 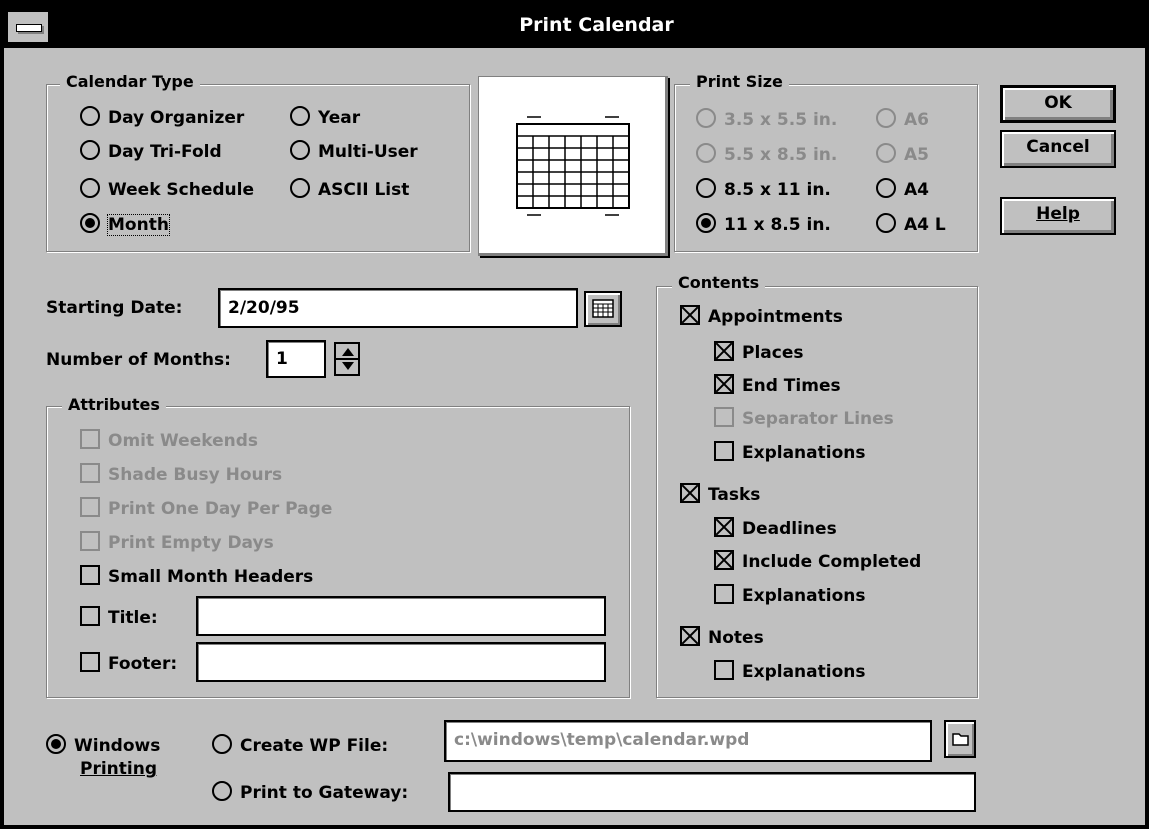 What do you see at coordinates (128, 663) in the screenshot?
I see `footer-checkbox: Footer:` at bounding box center [128, 663].